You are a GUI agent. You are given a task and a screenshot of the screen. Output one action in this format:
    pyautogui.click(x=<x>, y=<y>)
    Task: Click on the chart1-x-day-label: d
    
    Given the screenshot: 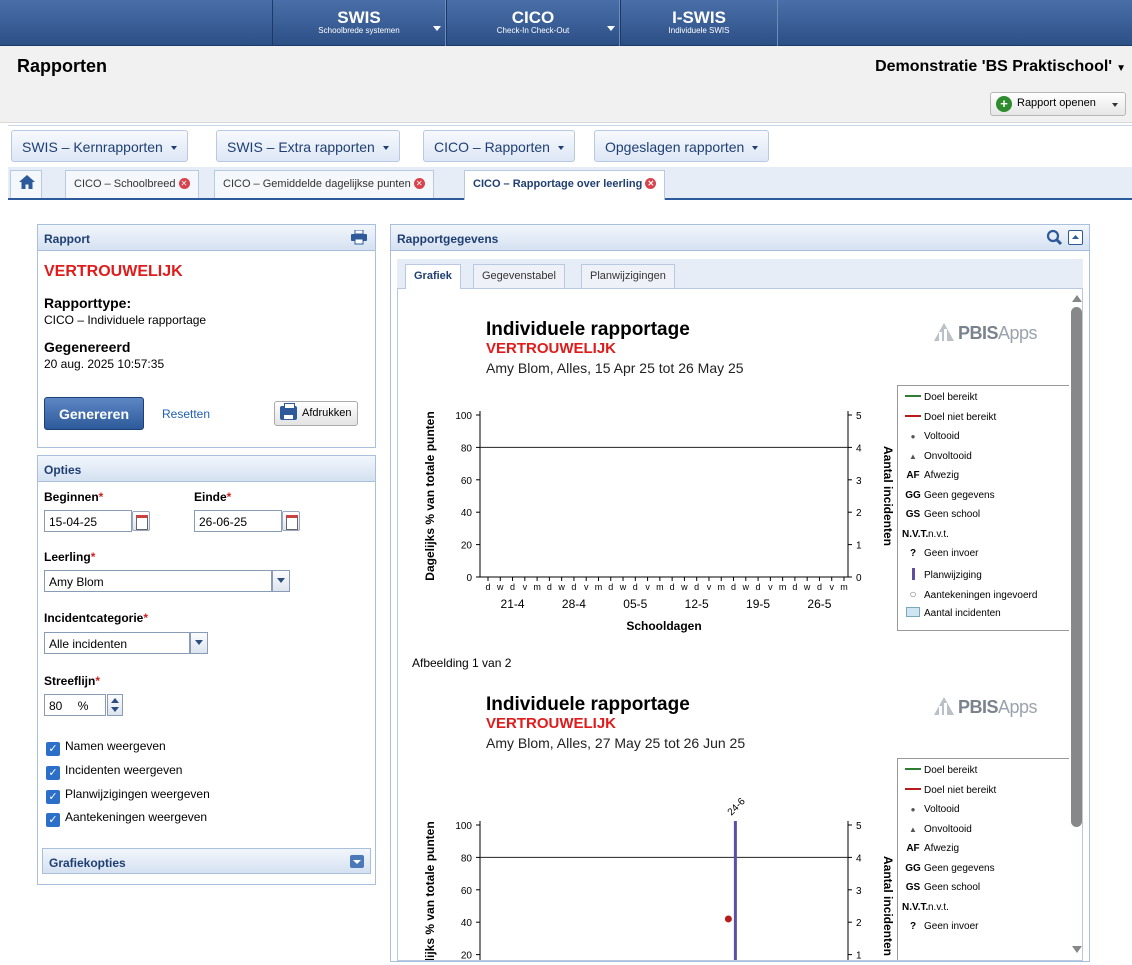 What is the action you would take?
    pyautogui.click(x=512, y=587)
    